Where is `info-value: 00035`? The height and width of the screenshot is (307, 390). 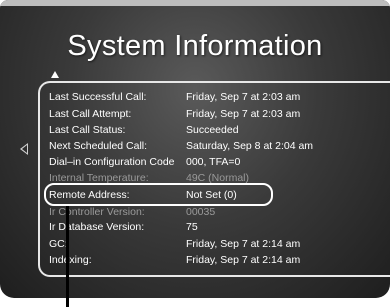 info-value: 00035 is located at coordinates (201, 212).